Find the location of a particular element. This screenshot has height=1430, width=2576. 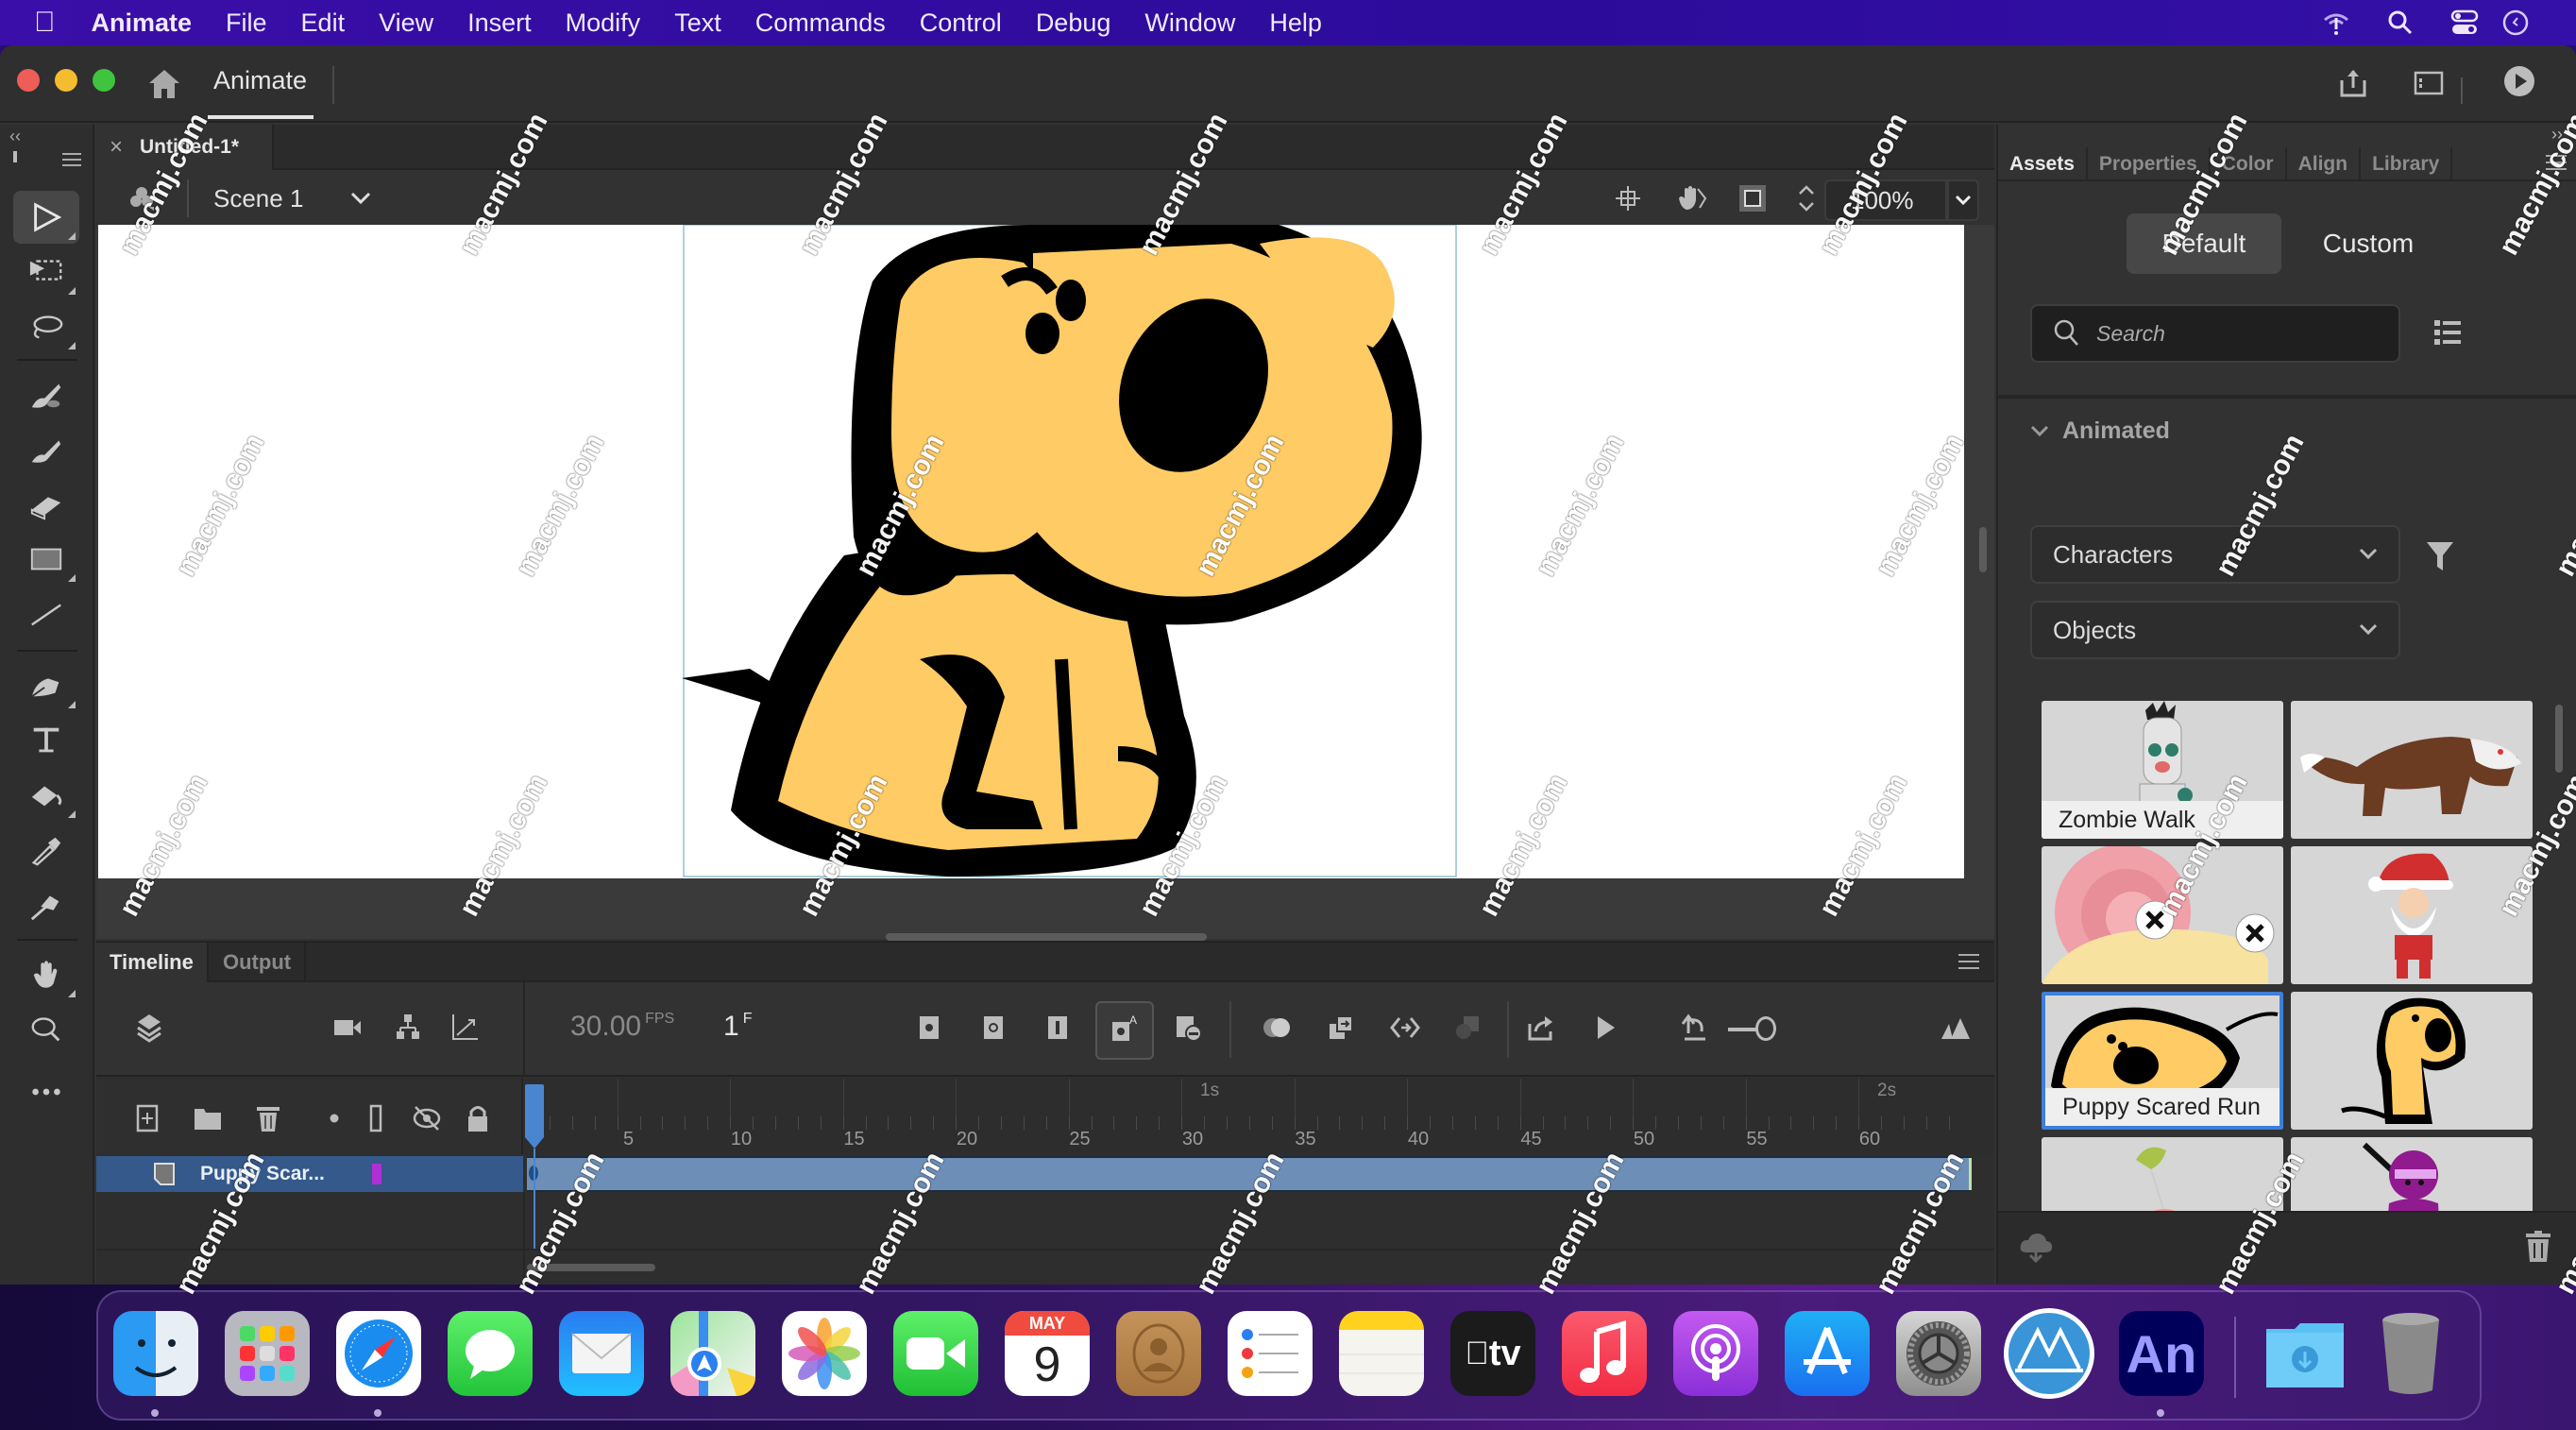

zoom-dropdown-button is located at coordinates (1963, 200).